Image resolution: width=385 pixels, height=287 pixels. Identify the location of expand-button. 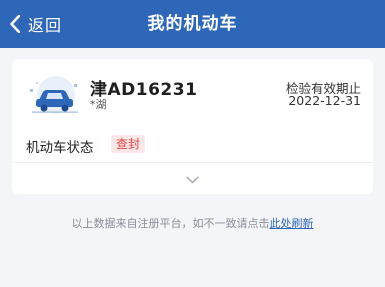
(192, 178).